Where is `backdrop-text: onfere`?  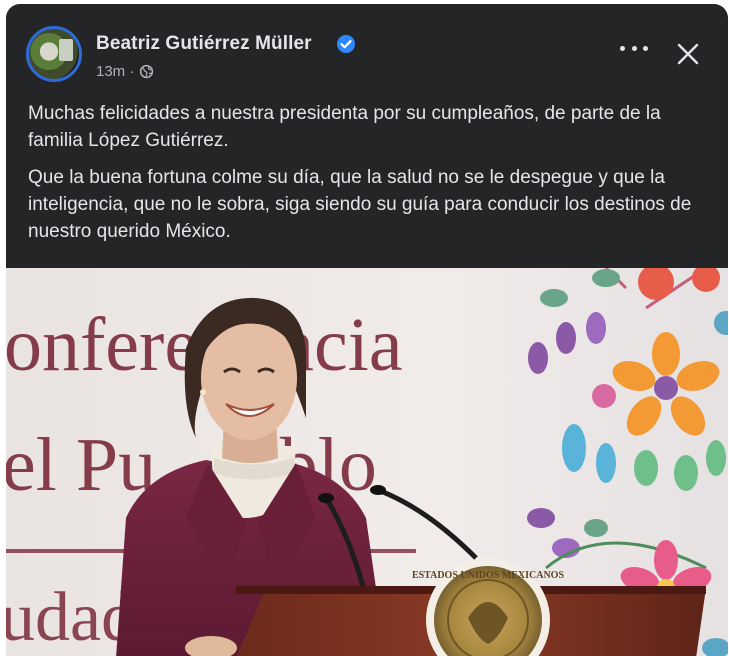
backdrop-text: onfere is located at coordinates (102, 345).